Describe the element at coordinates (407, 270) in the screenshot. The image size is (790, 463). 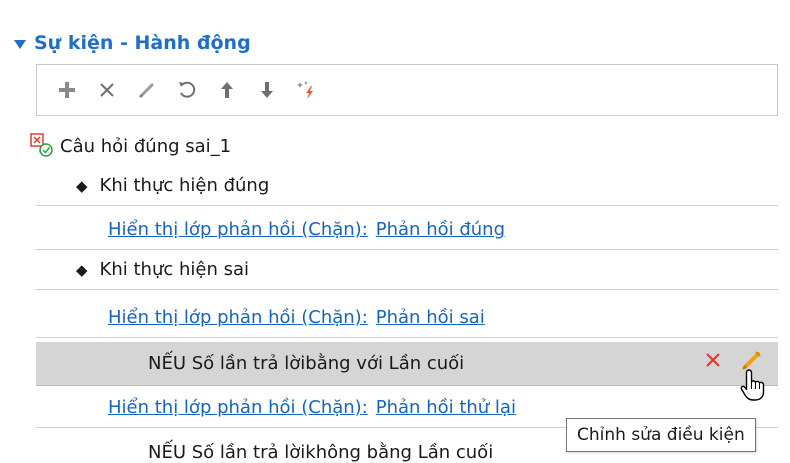
I see `trigger-wrong-row: ◆ Khi thực hiện sai` at that location.